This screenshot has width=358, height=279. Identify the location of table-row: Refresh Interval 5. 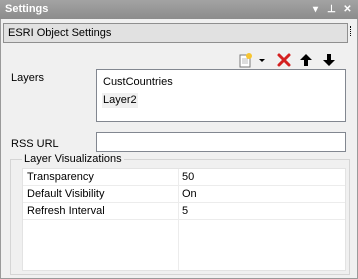
(184, 211).